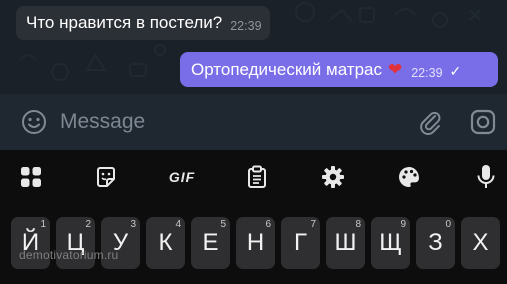 Image resolution: width=507 pixels, height=284 pixels. What do you see at coordinates (124, 22) in the screenshot?
I see `incoming-message-text: Что нравится в постели?` at bounding box center [124, 22].